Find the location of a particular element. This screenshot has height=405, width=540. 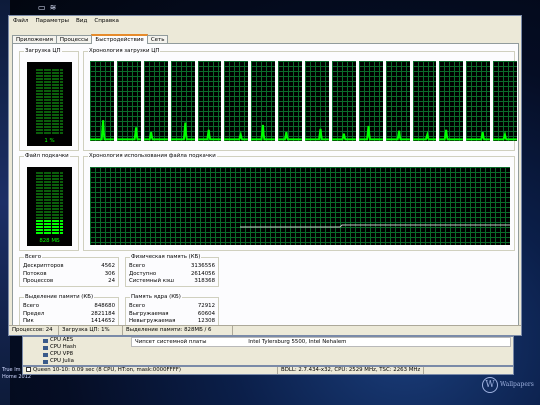

stat-value: 2614056 is located at coordinates (202, 273).